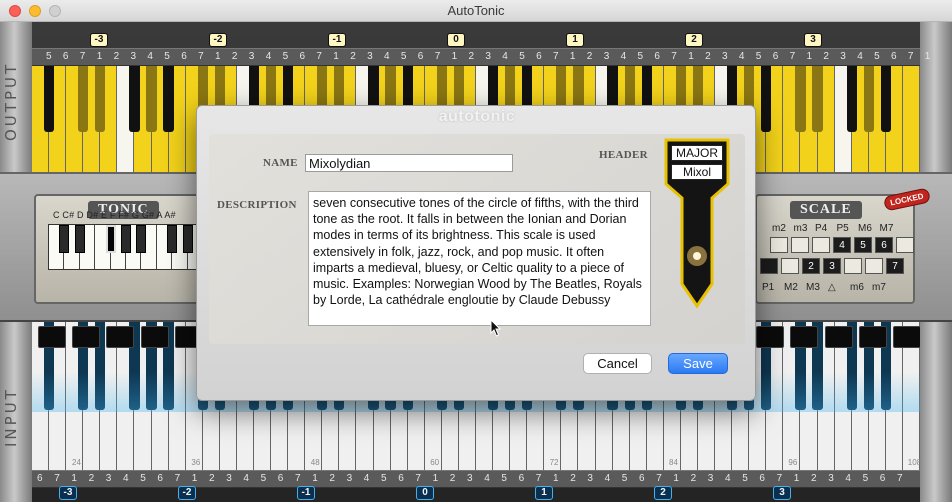 The width and height of the screenshot is (952, 502). What do you see at coordinates (477, 116) in the screenshot?
I see `dialog-watermark: autotonic` at bounding box center [477, 116].